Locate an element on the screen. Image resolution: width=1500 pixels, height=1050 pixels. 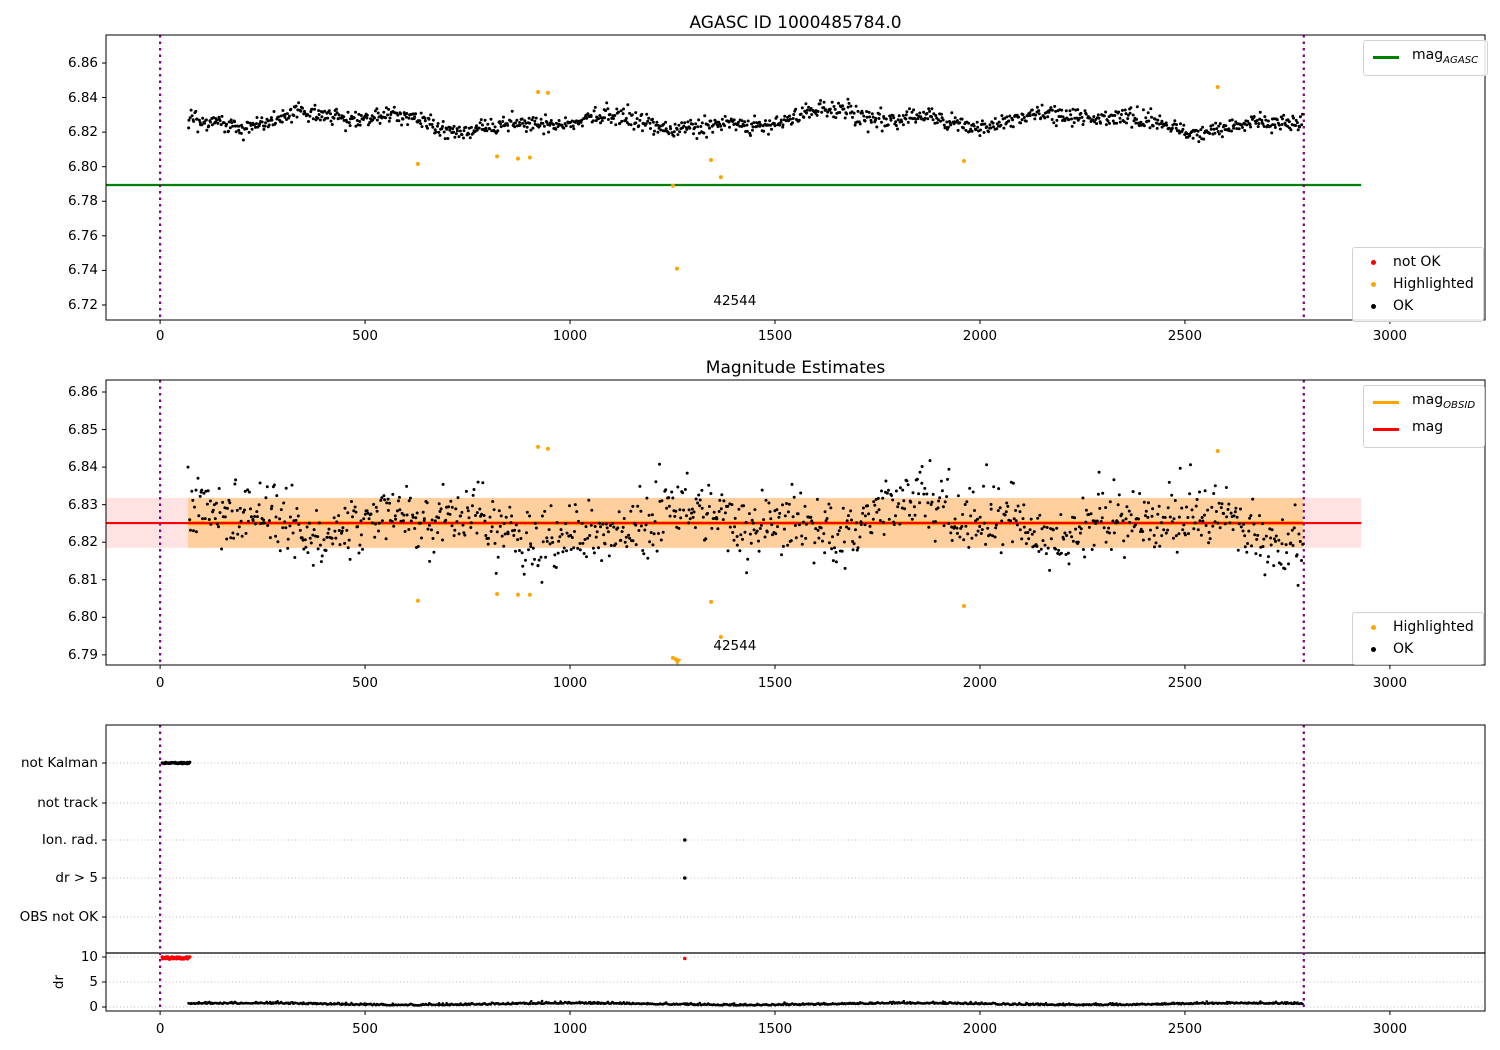
flag-row-label: not track is located at coordinates (67, 803).